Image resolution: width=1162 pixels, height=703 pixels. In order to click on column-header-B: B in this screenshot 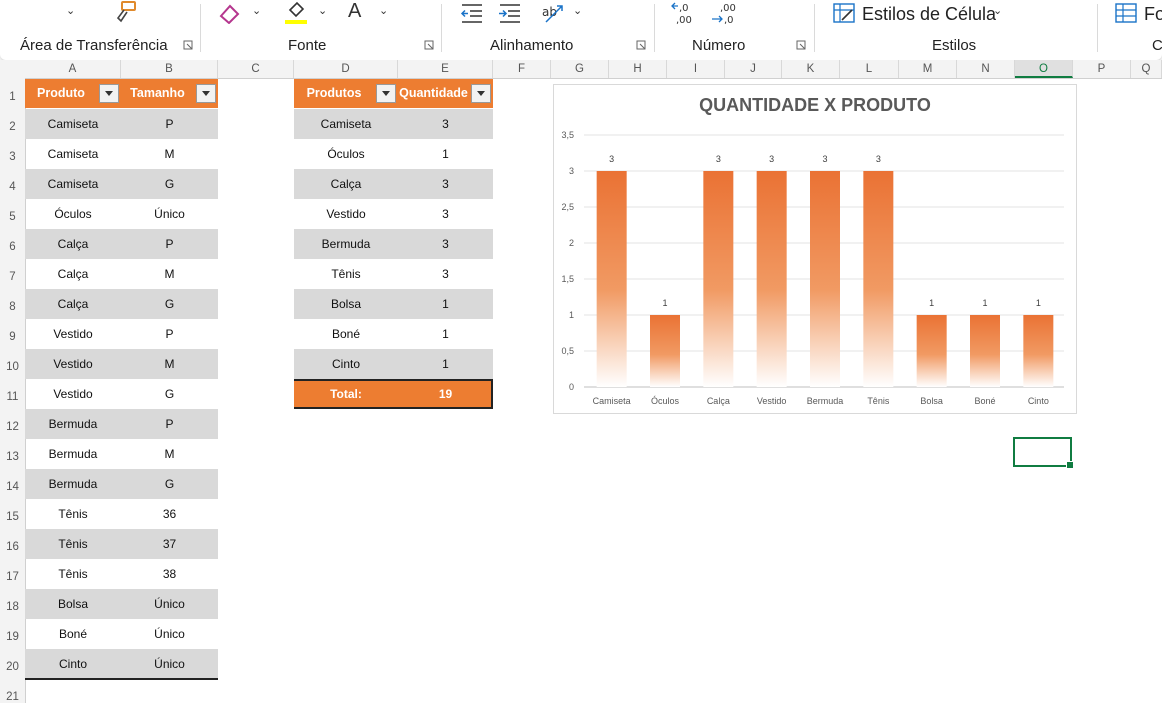, I will do `click(169, 69)`.